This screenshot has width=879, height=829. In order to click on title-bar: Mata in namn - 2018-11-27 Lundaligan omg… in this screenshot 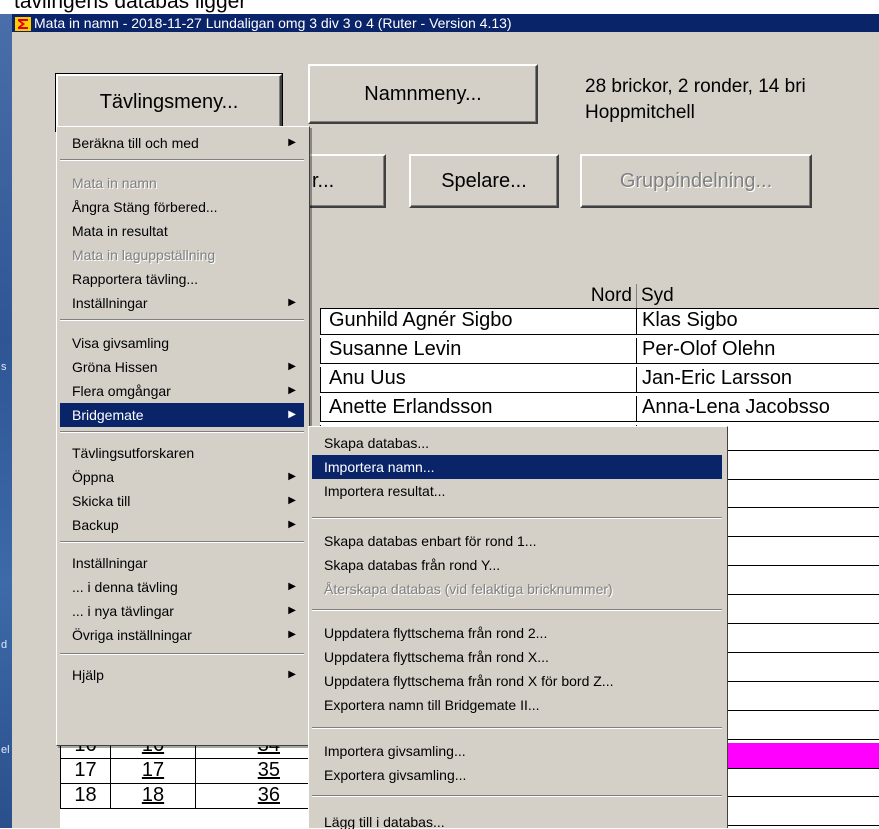, I will do `click(445, 23)`.